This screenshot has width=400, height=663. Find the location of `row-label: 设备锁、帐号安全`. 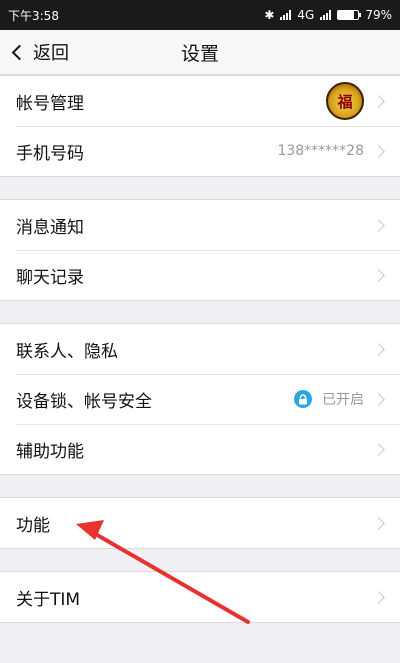

row-label: 设备锁、帐号安全 is located at coordinates (84, 401).